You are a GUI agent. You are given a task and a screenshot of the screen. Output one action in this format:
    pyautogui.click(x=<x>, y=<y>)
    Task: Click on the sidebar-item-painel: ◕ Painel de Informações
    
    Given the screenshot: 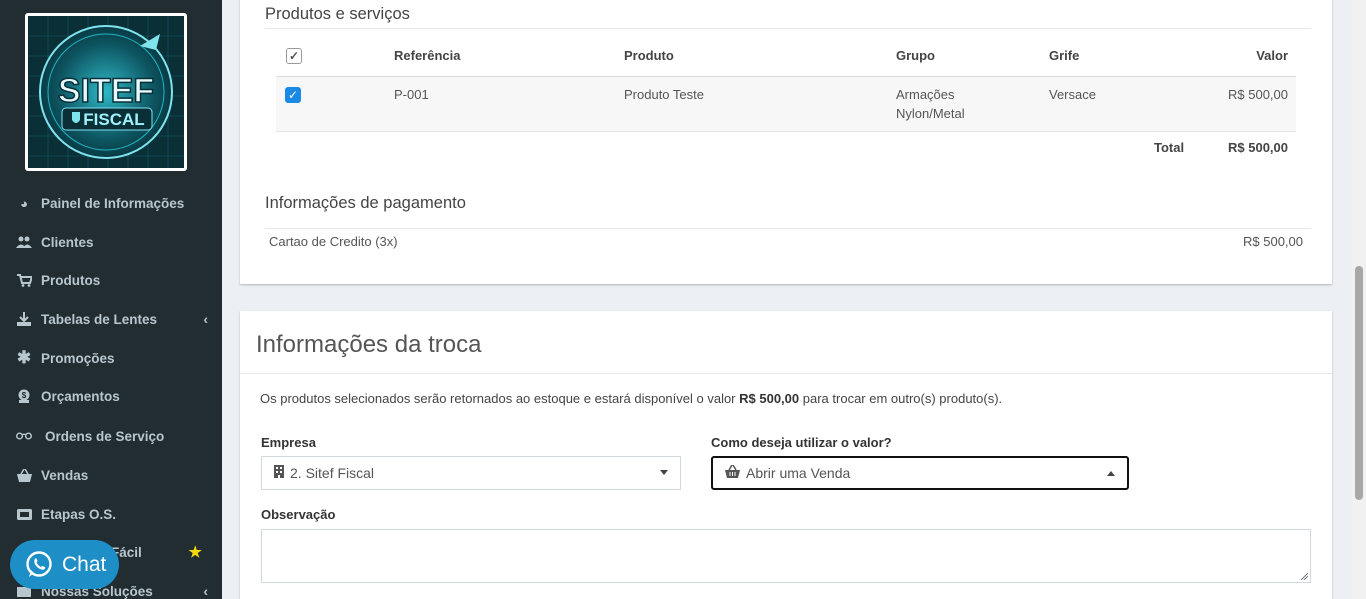 What is the action you would take?
    pyautogui.click(x=111, y=203)
    